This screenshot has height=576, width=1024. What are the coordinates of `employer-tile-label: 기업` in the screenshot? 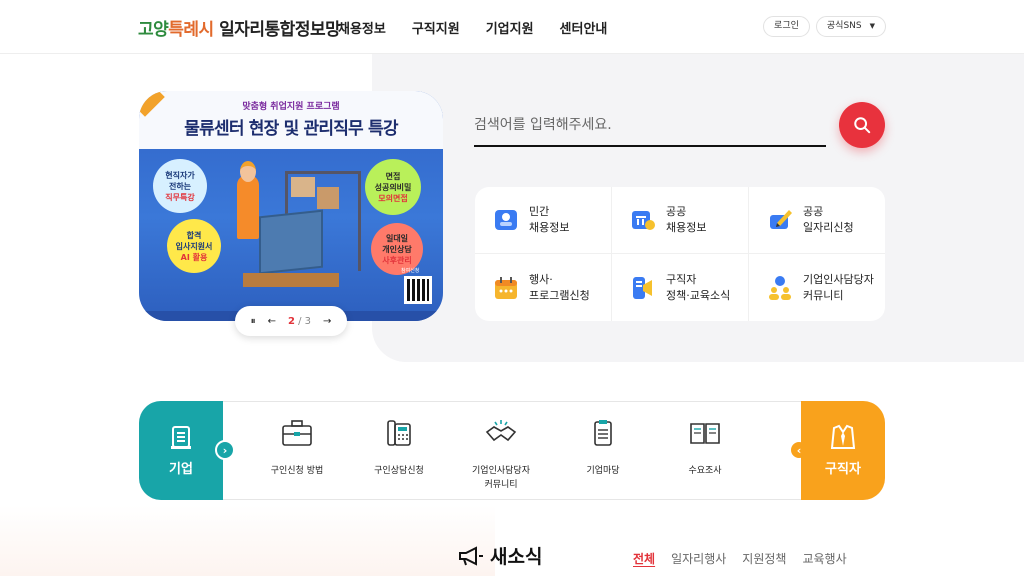 It's located at (181, 469).